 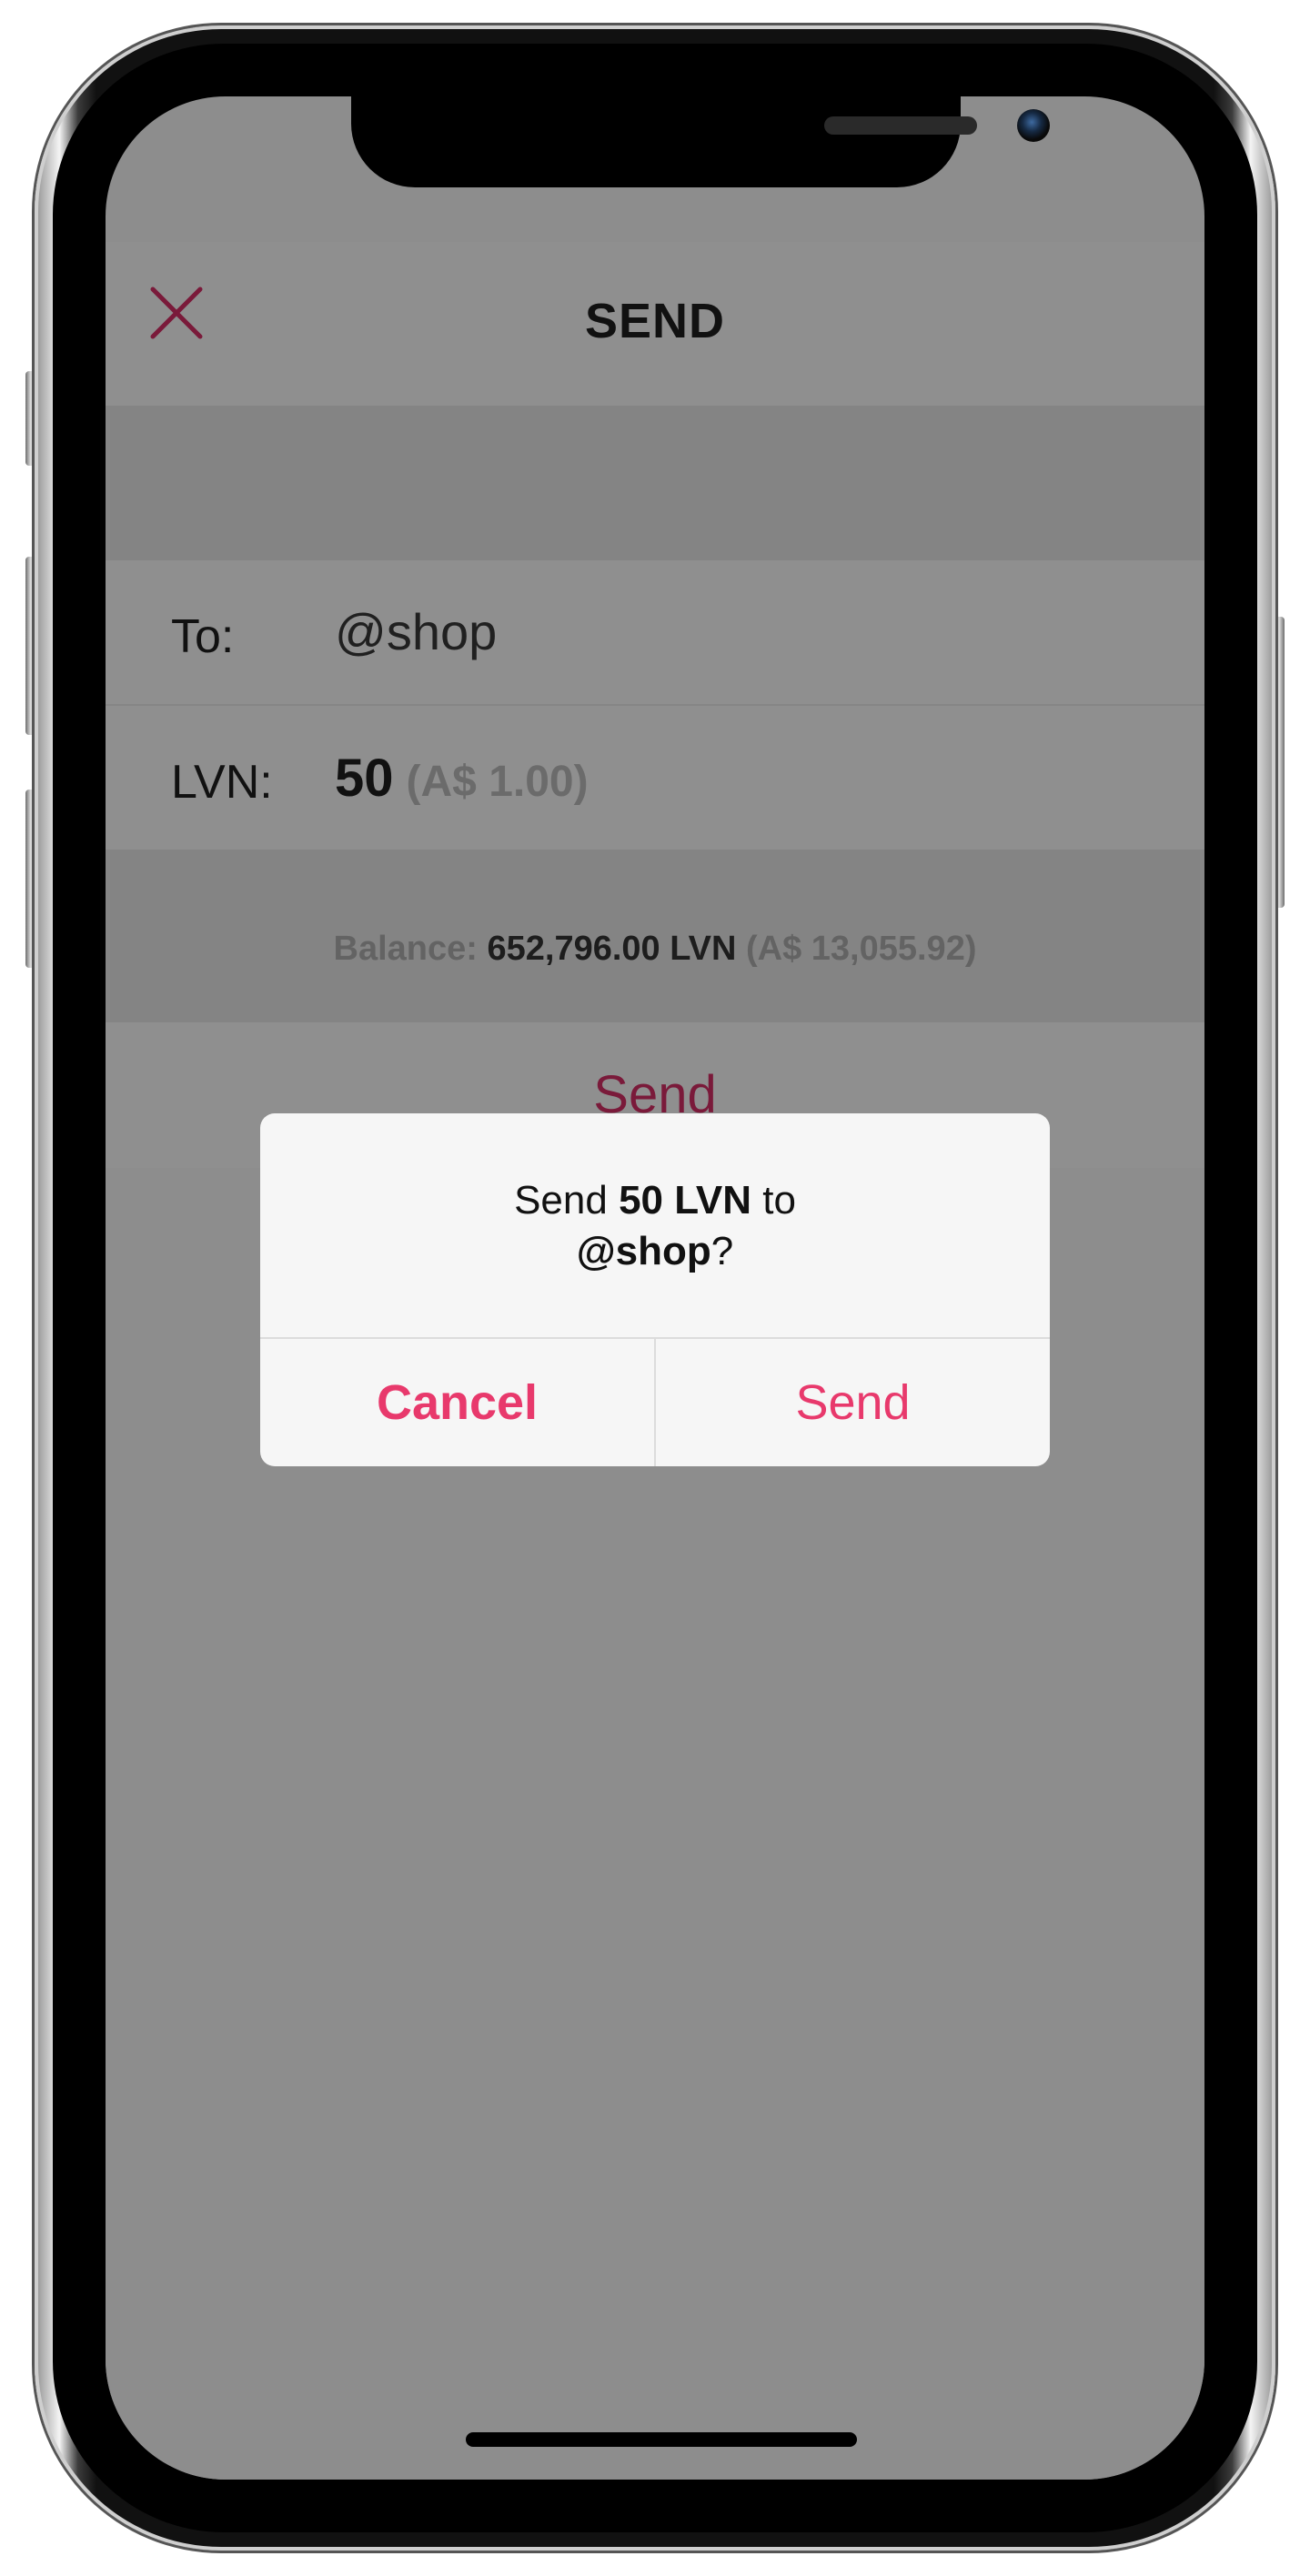 I want to click on page-title: SEND, so click(x=655, y=321).